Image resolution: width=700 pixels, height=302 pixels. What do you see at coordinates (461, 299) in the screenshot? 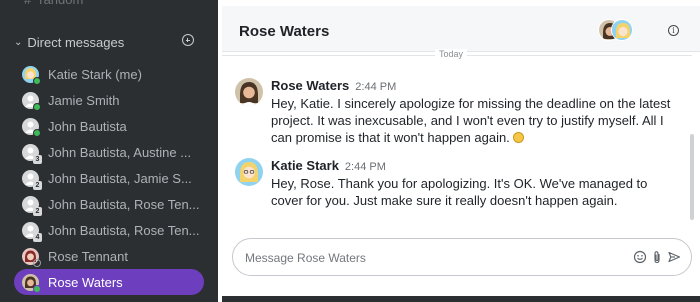
I see `bottom-bar` at bounding box center [461, 299].